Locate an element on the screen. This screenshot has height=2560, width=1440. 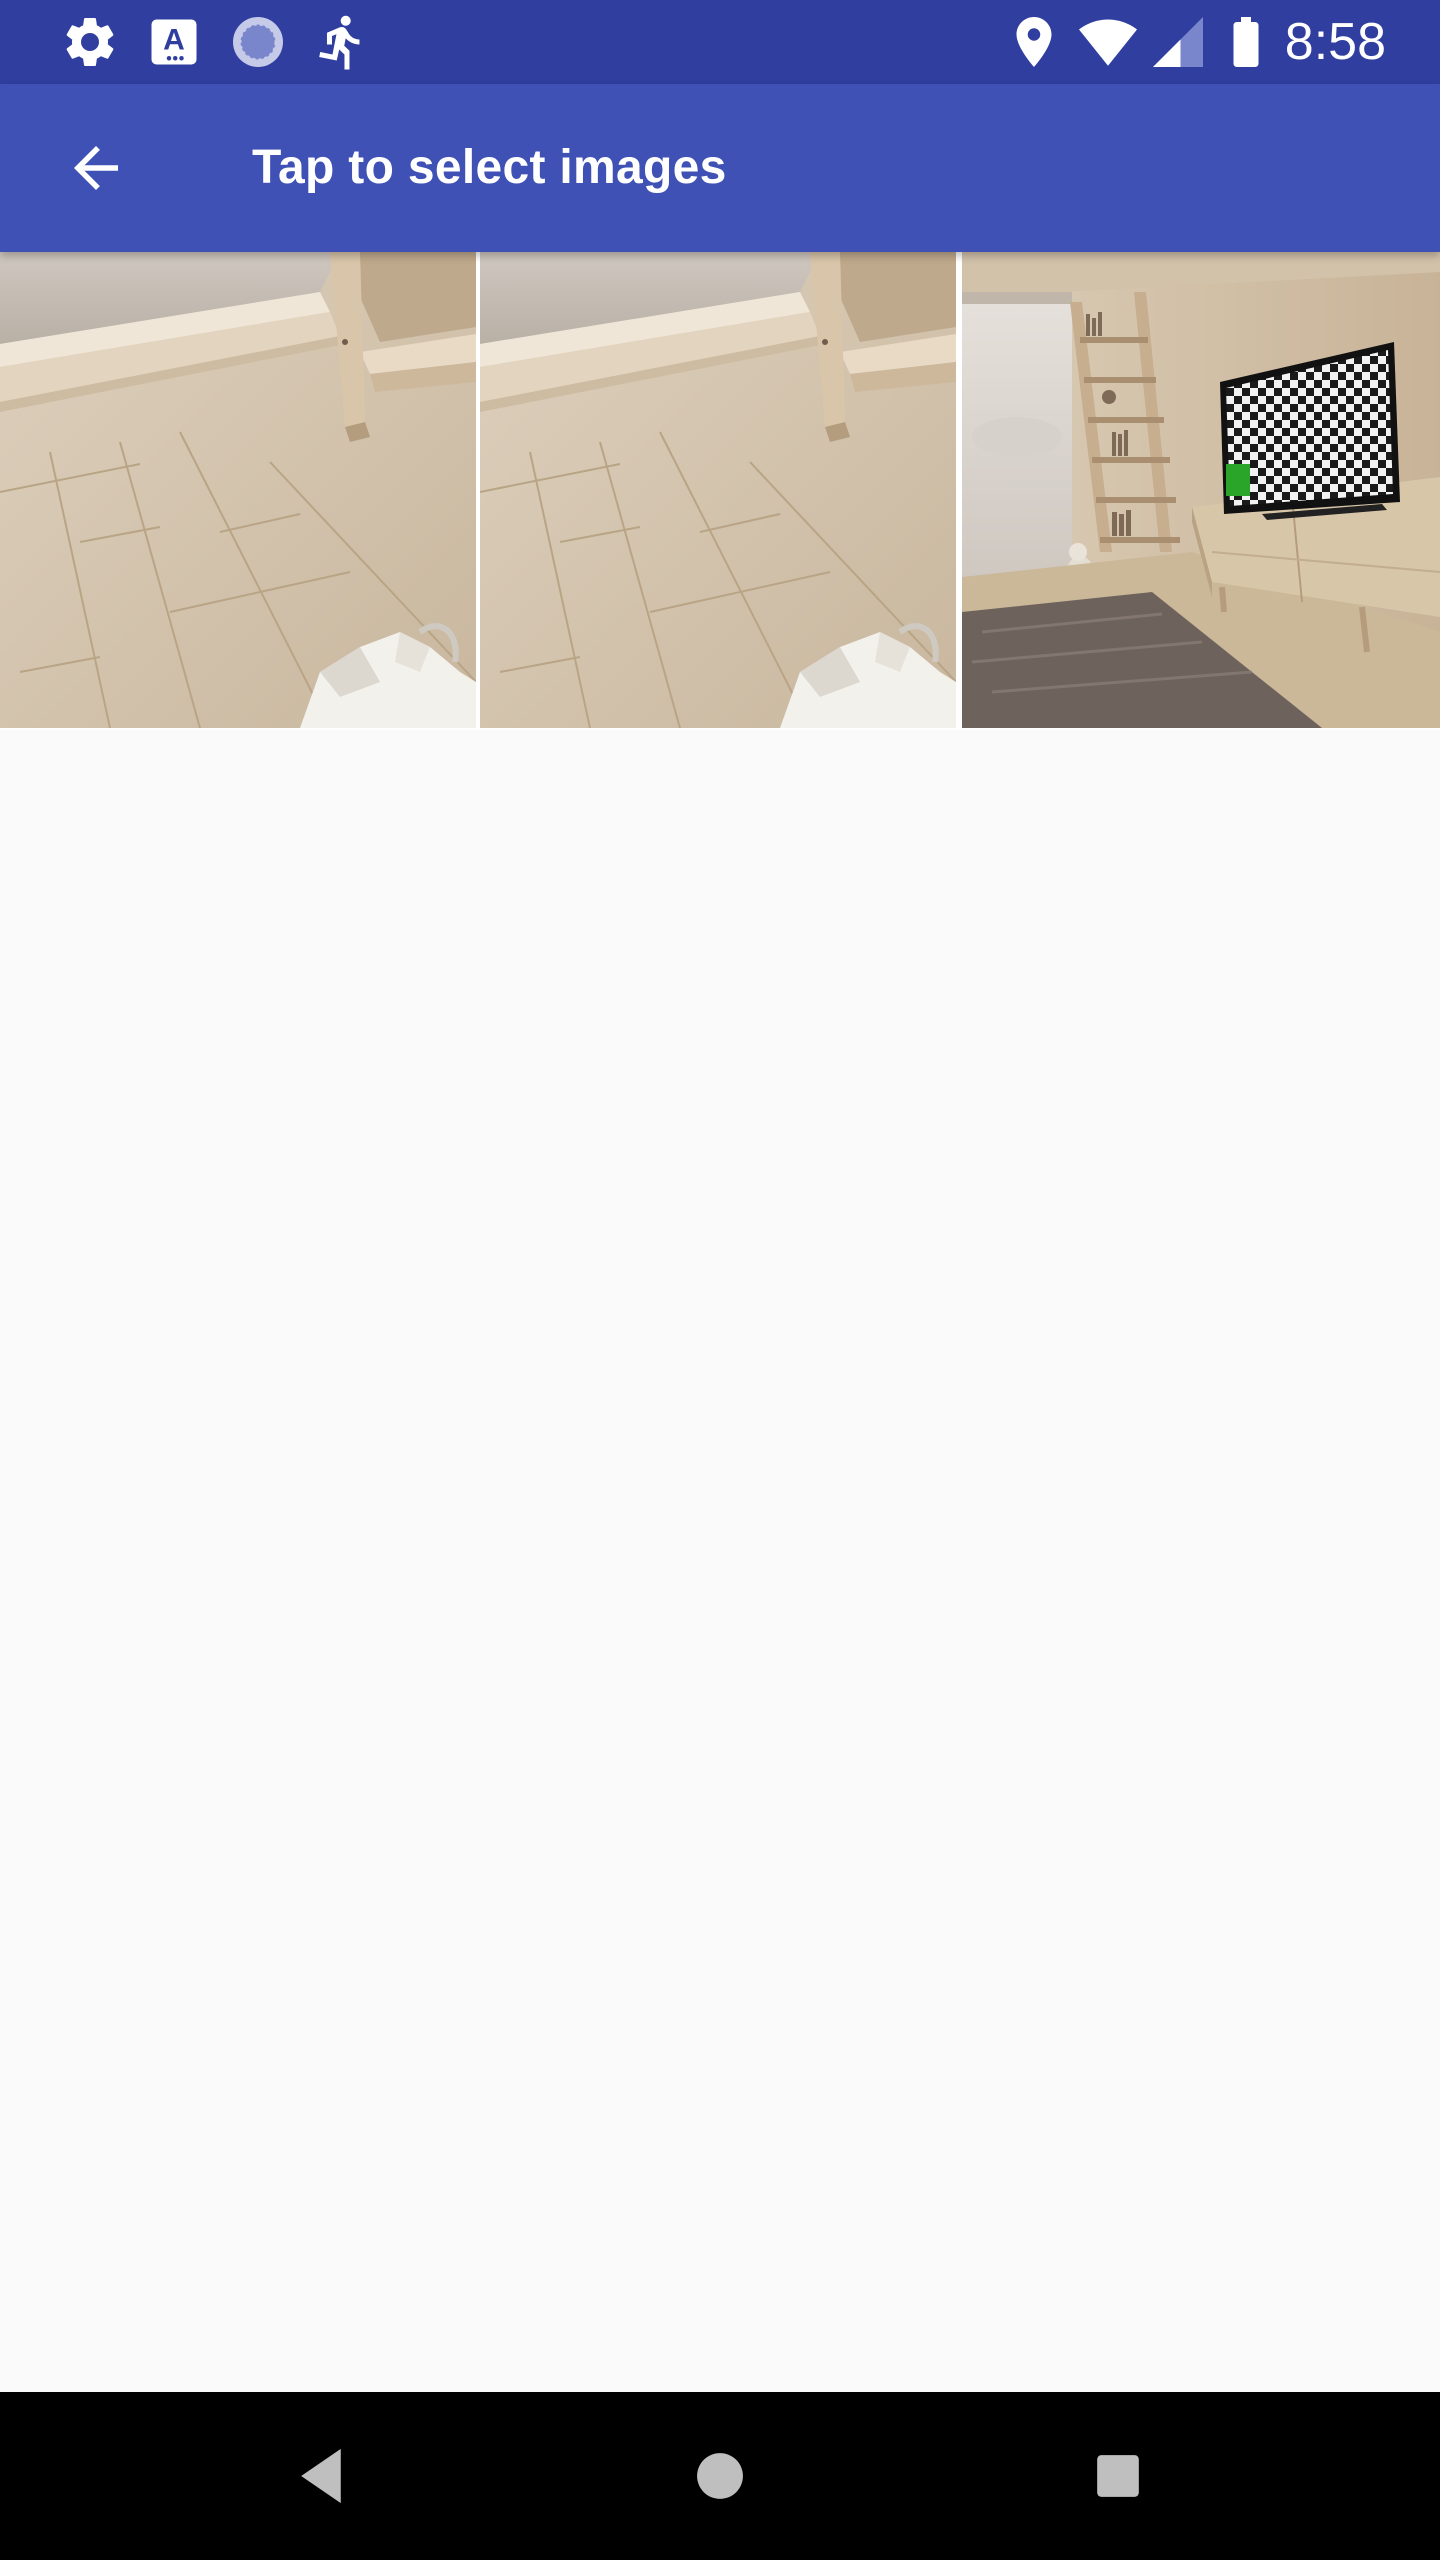
battery-icon is located at coordinates (1246, 42).